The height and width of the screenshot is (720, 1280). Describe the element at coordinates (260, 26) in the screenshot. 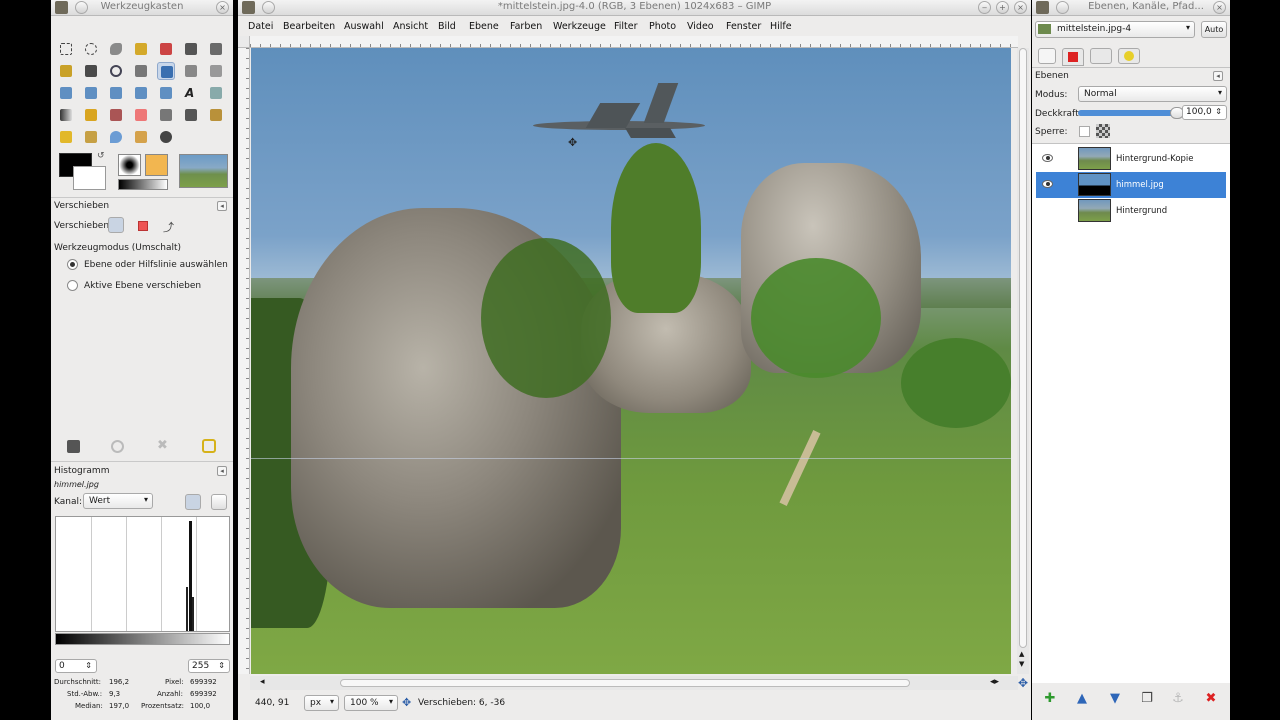

I see `menu-datei: Datei` at that location.